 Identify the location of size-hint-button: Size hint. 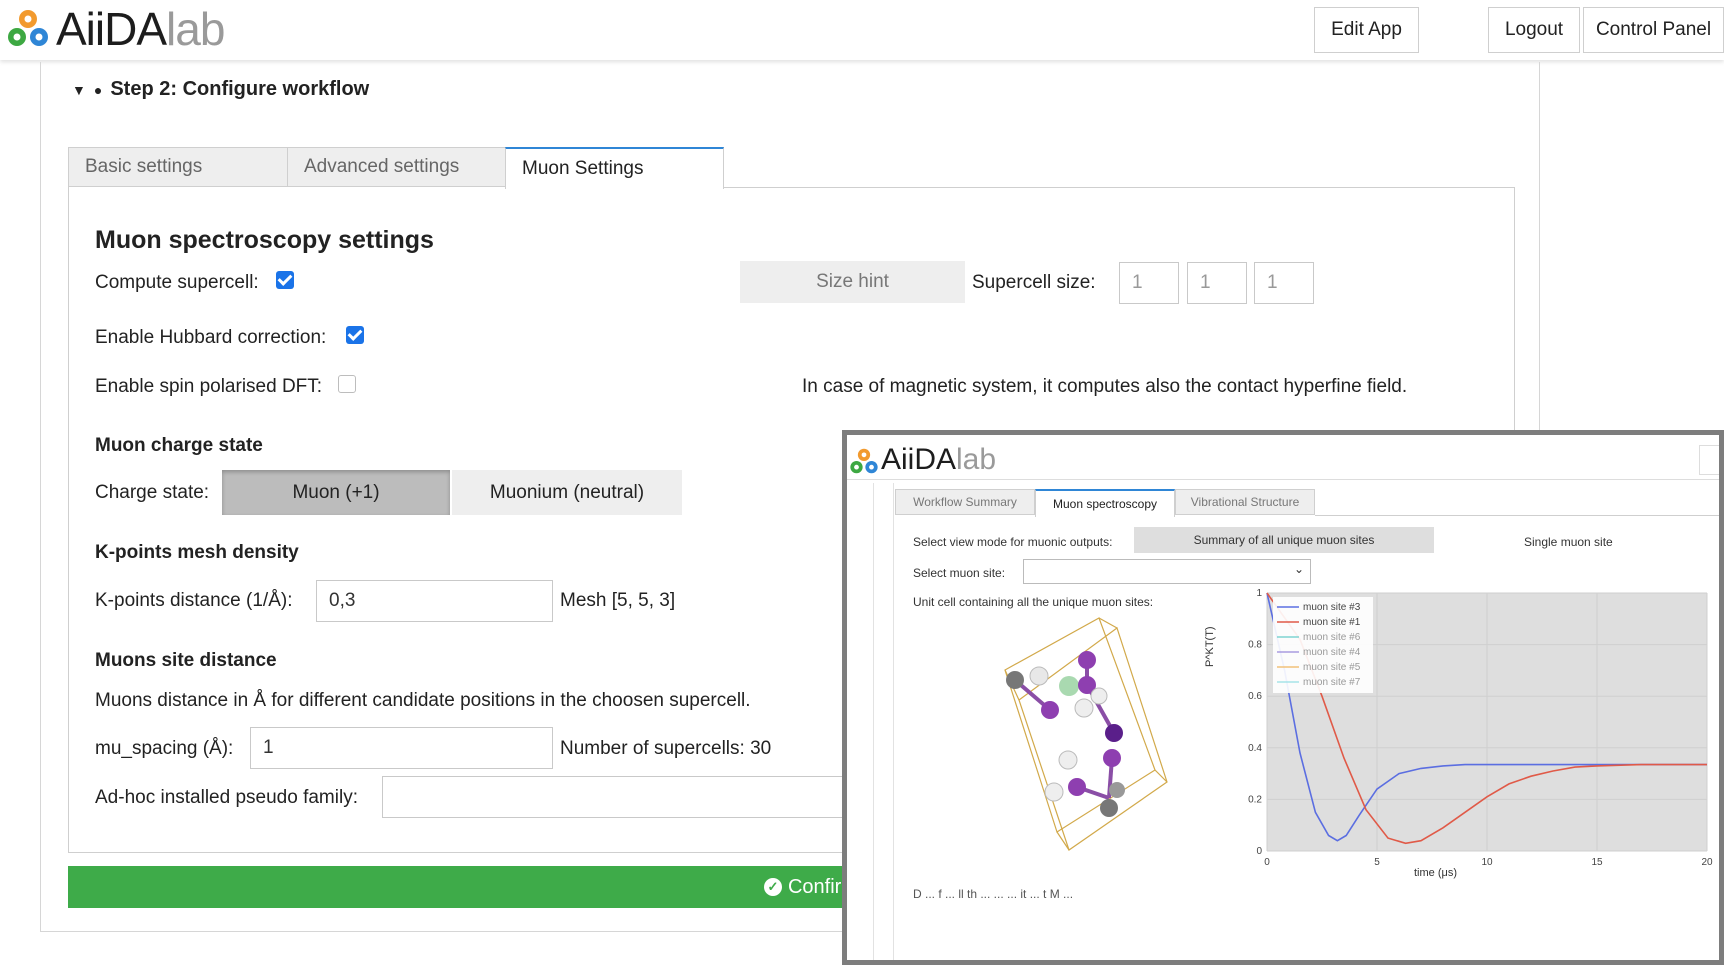
(852, 282).